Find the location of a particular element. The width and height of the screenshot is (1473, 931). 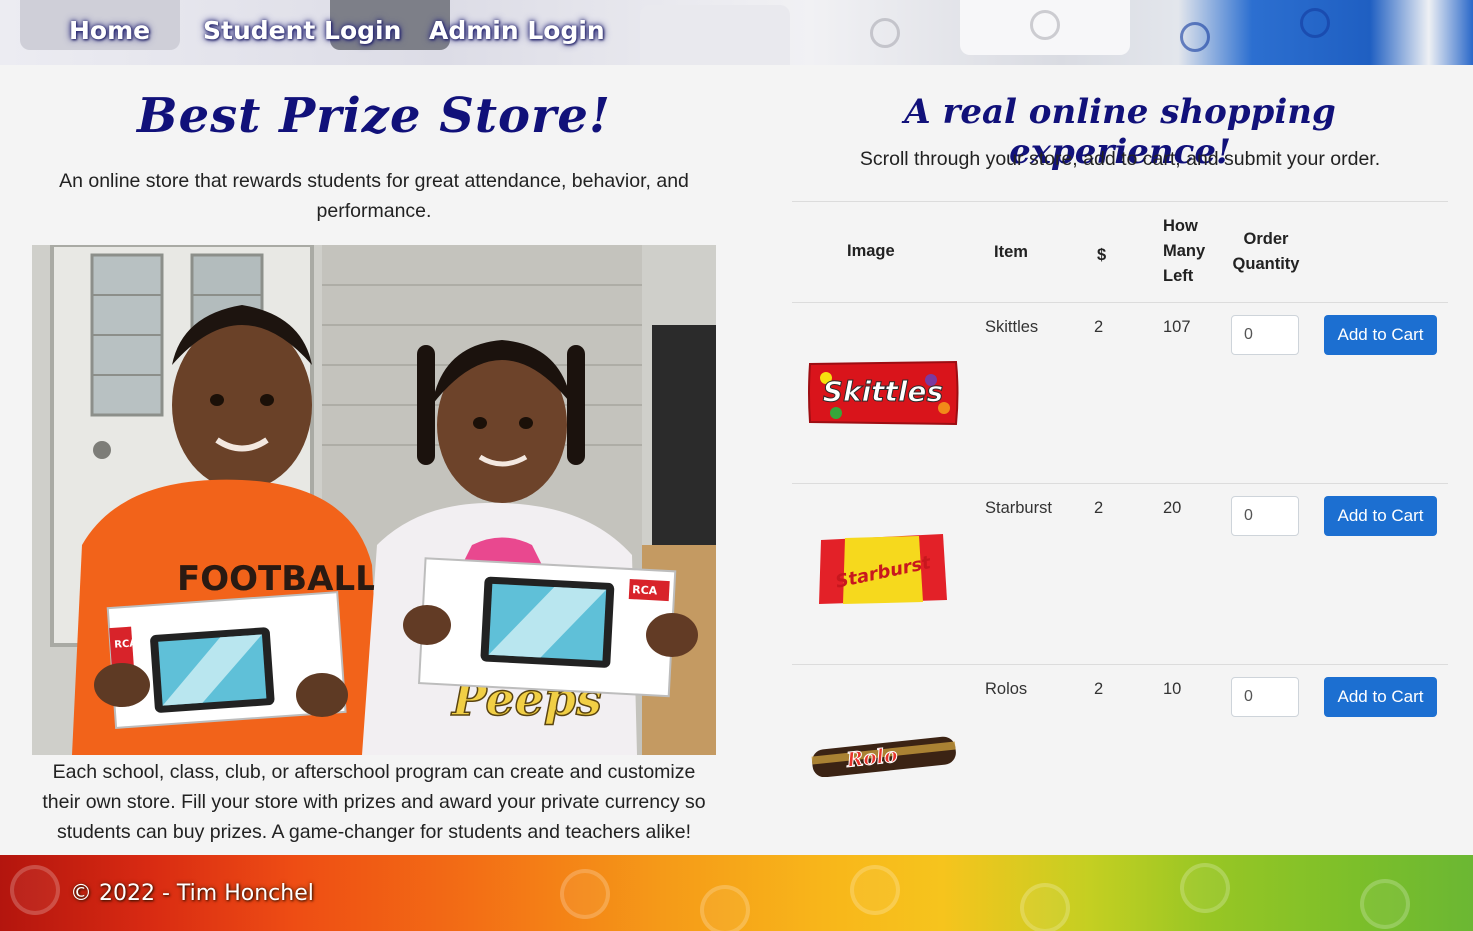

row3-quantity-input is located at coordinates (1265, 697).